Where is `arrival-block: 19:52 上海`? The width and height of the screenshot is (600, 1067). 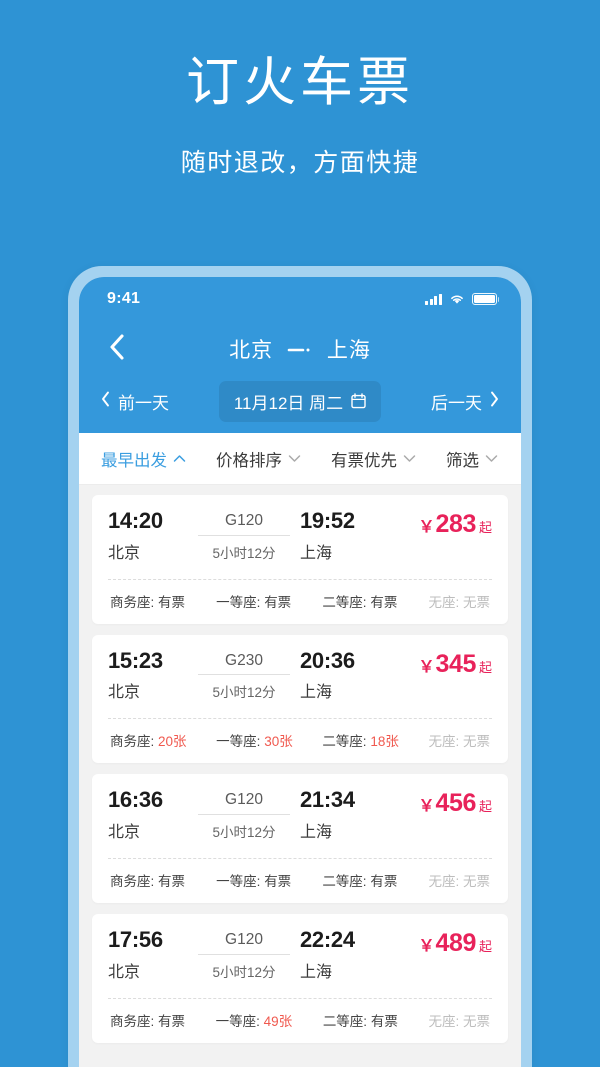 arrival-block: 19:52 上海 is located at coordinates (340, 535).